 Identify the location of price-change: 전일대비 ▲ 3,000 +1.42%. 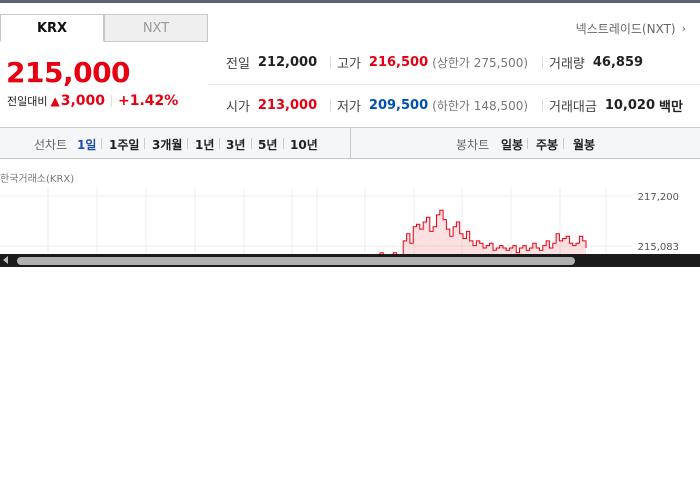
(92, 101).